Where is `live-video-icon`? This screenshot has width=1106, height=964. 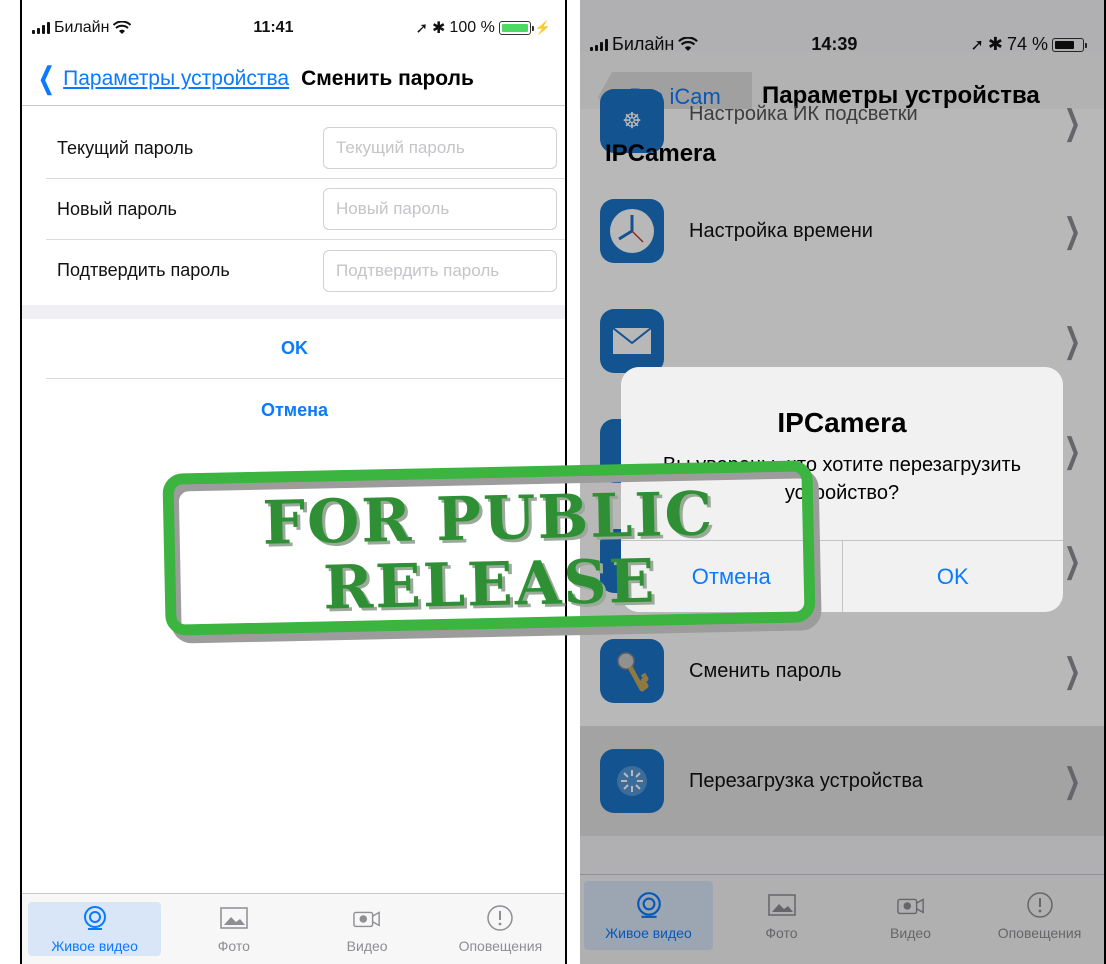
live-video-icon is located at coordinates (95, 918).